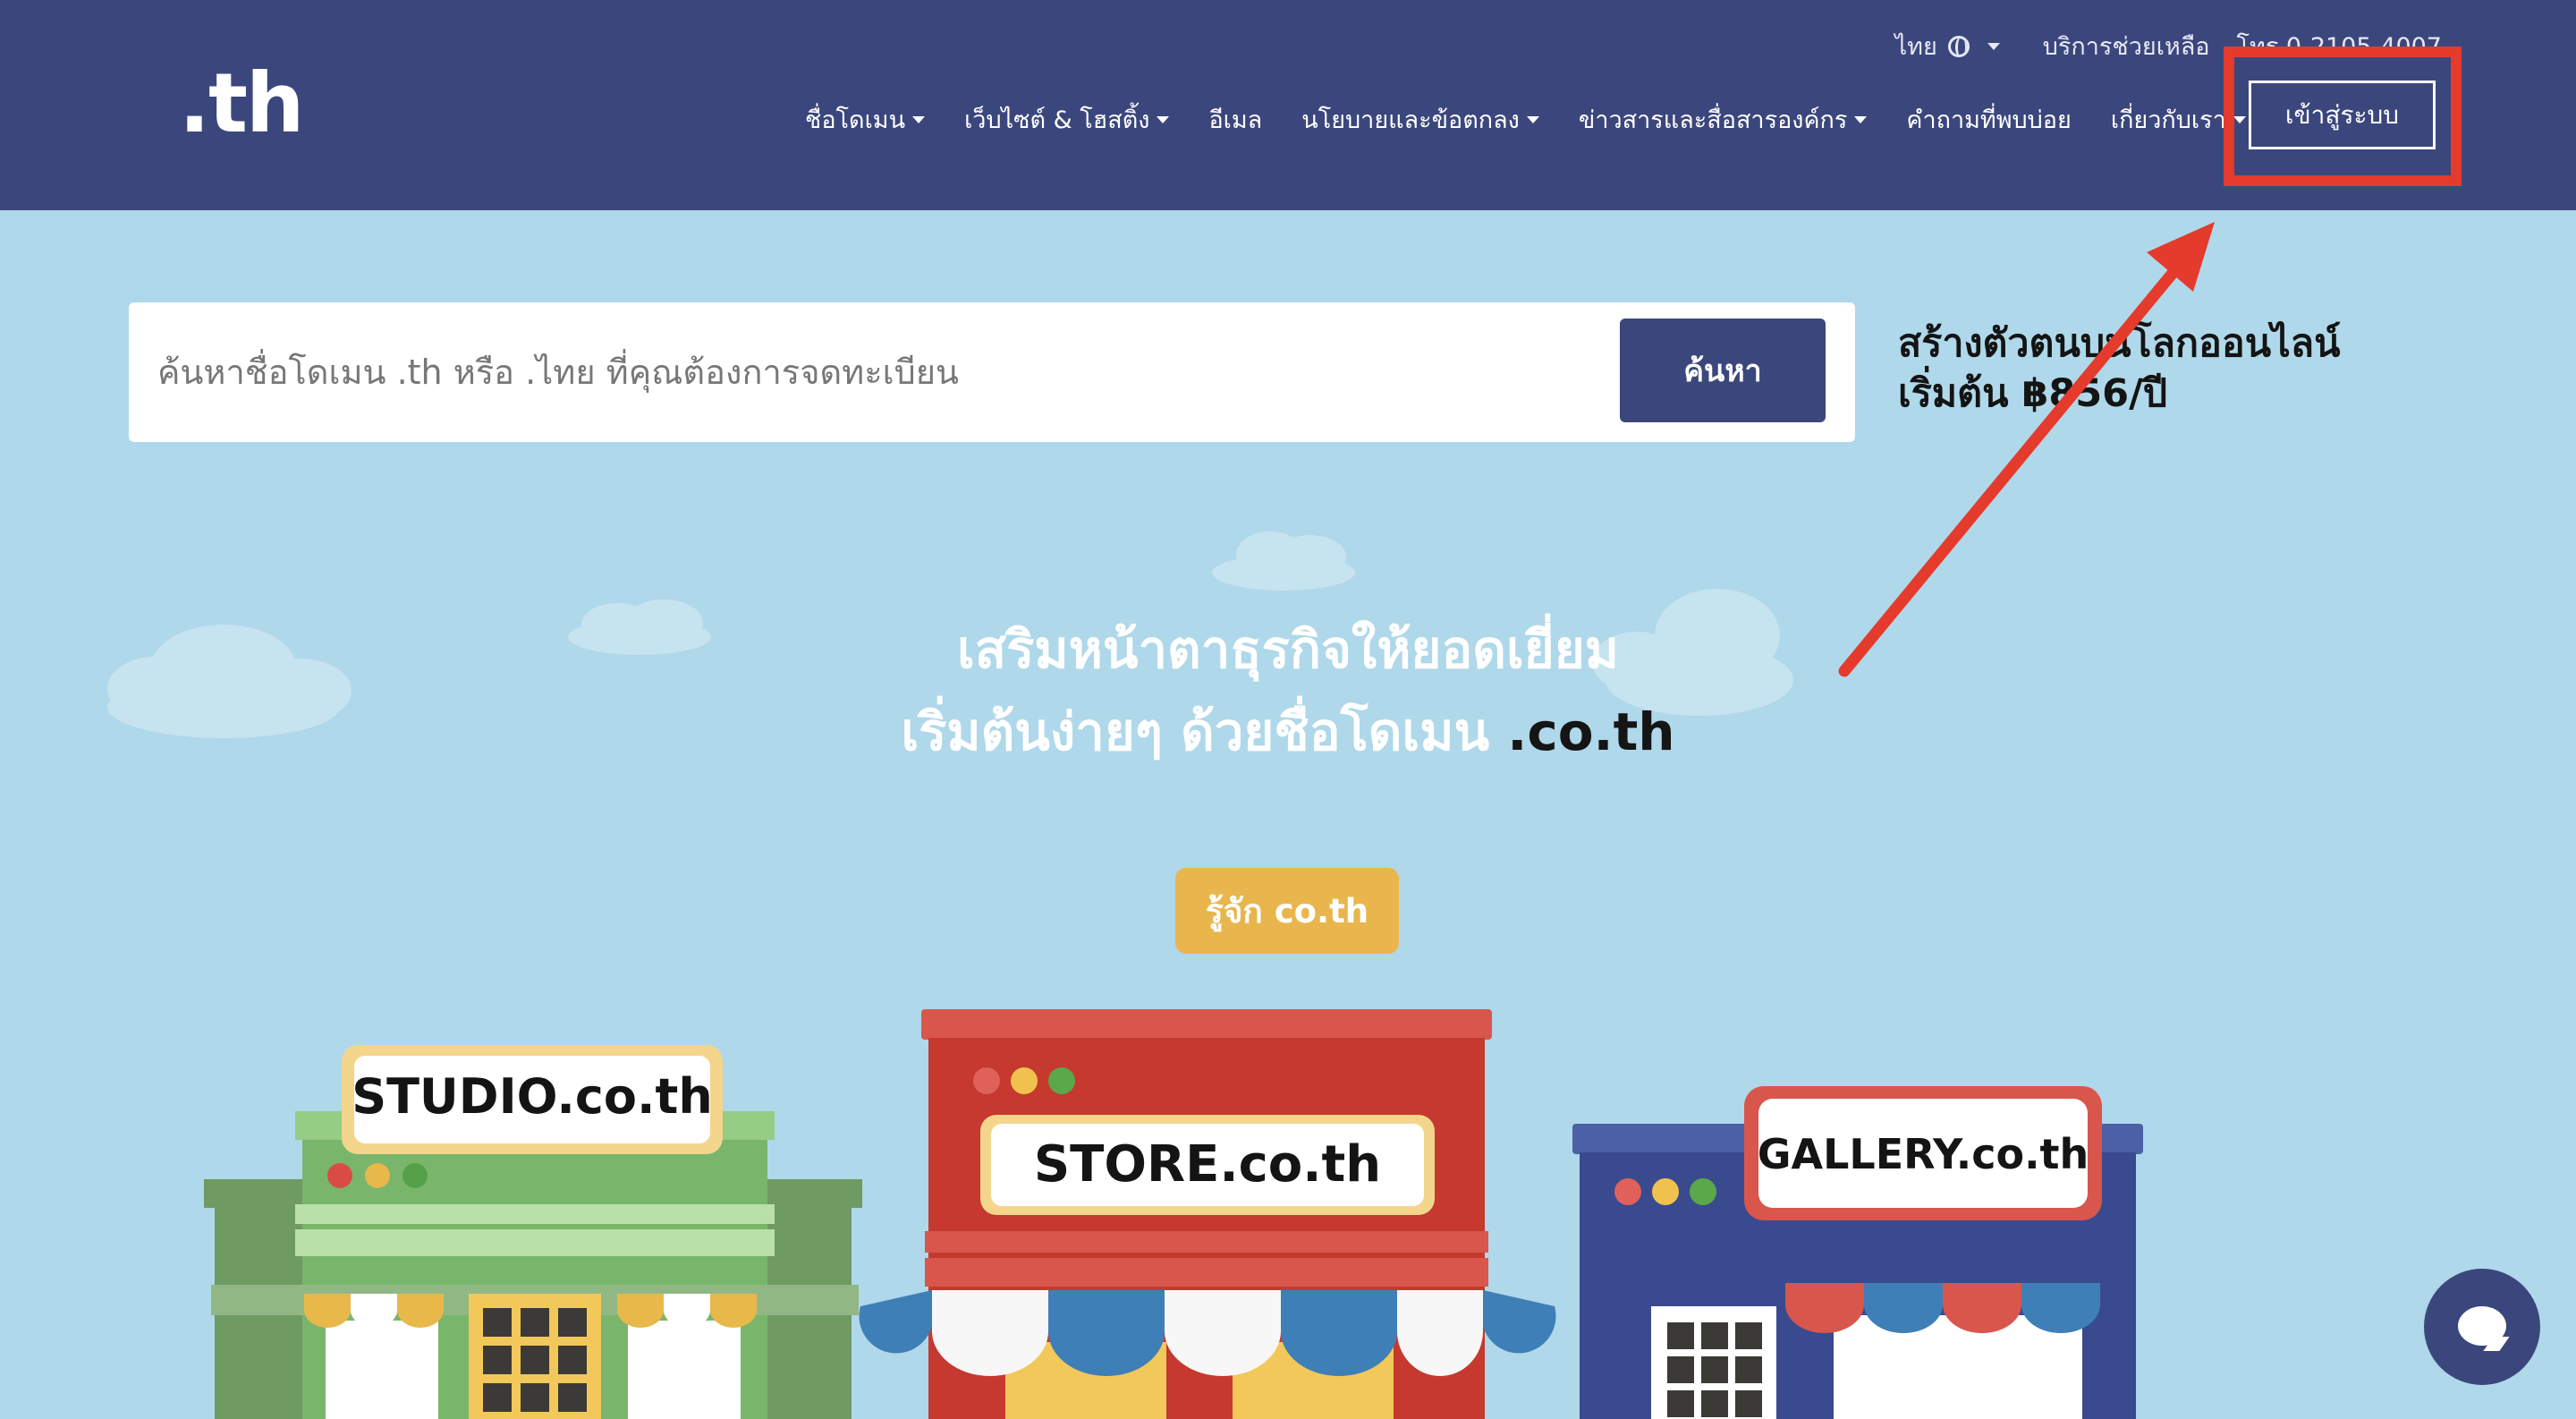  Describe the element at coordinates (1283, 561) in the screenshot. I see `cloud-icon` at that location.